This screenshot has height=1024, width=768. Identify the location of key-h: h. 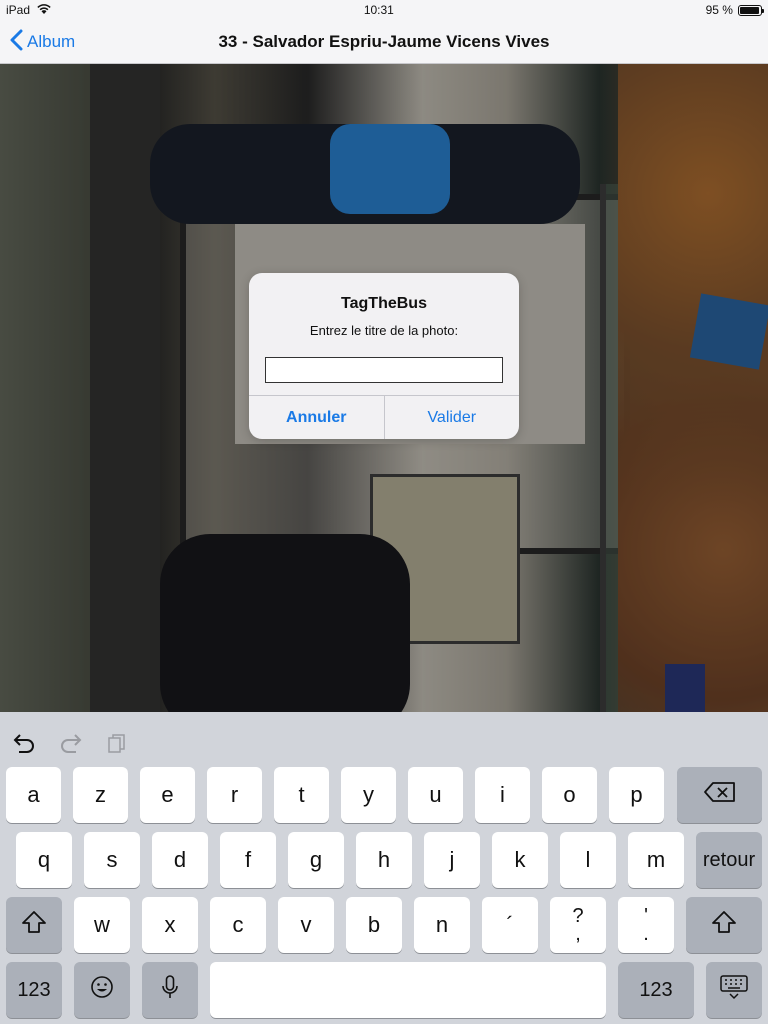
(384, 860).